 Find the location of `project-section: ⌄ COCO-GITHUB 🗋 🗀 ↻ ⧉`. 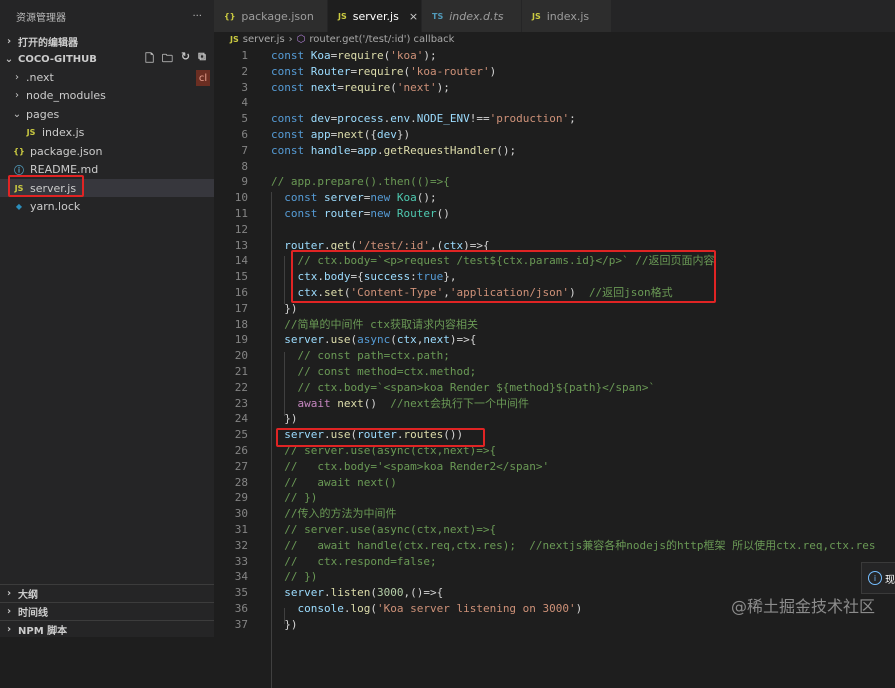

project-section: ⌄ COCO-GITHUB 🗋 🗀 ↻ ⧉ is located at coordinates (107, 59).